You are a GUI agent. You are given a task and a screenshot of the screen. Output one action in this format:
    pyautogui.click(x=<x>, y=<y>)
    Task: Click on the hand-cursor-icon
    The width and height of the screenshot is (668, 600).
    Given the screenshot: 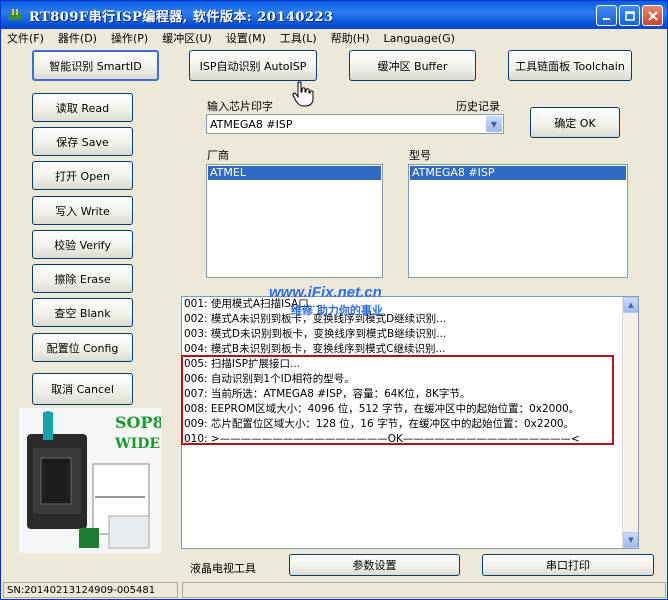 What is the action you would take?
    pyautogui.click(x=303, y=94)
    